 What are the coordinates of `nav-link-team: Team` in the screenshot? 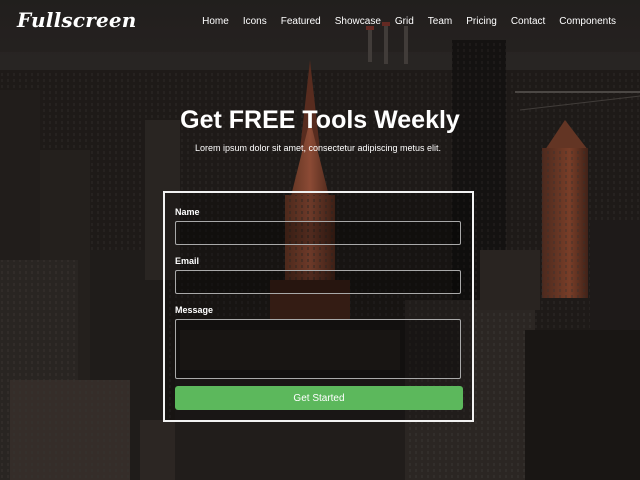 It's located at (440, 21).